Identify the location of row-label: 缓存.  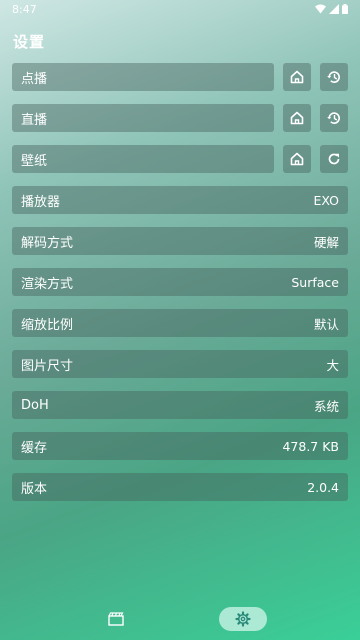
(34, 448).